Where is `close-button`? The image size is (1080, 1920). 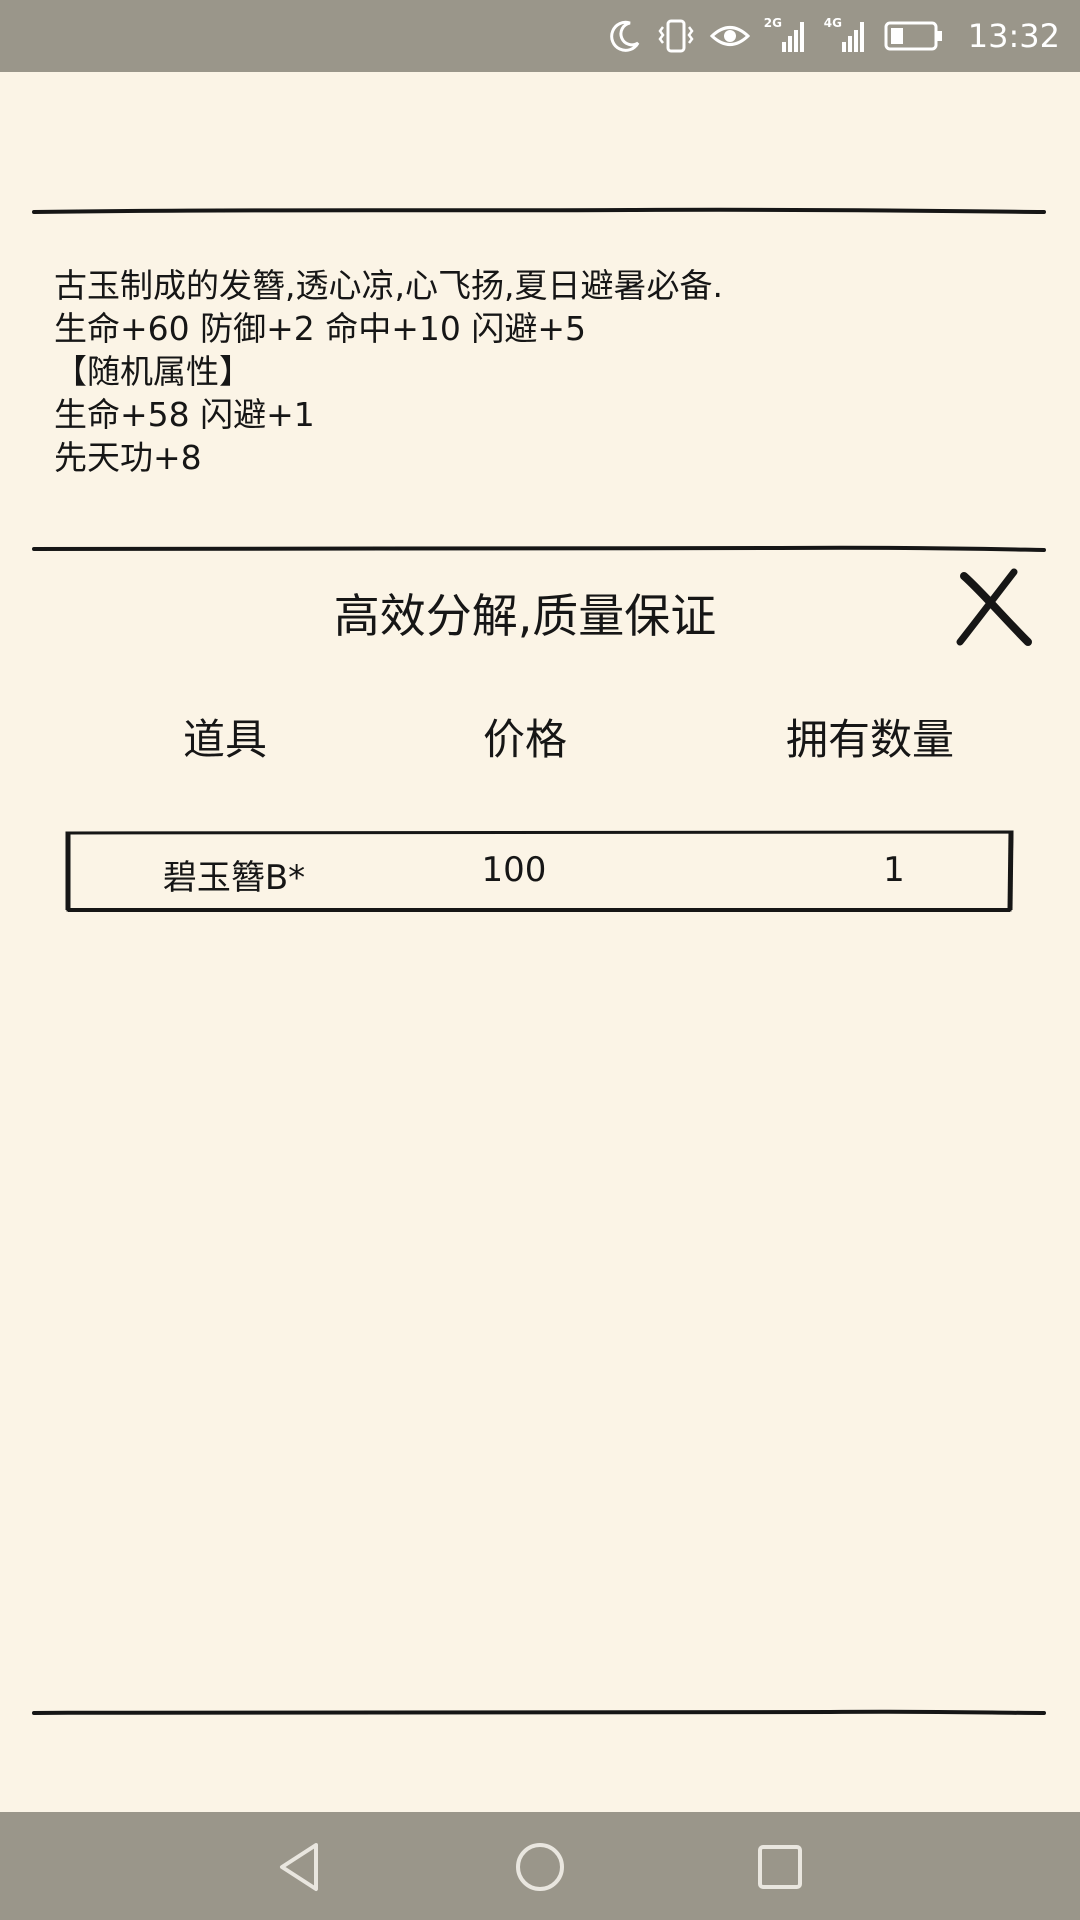 close-button is located at coordinates (994, 608).